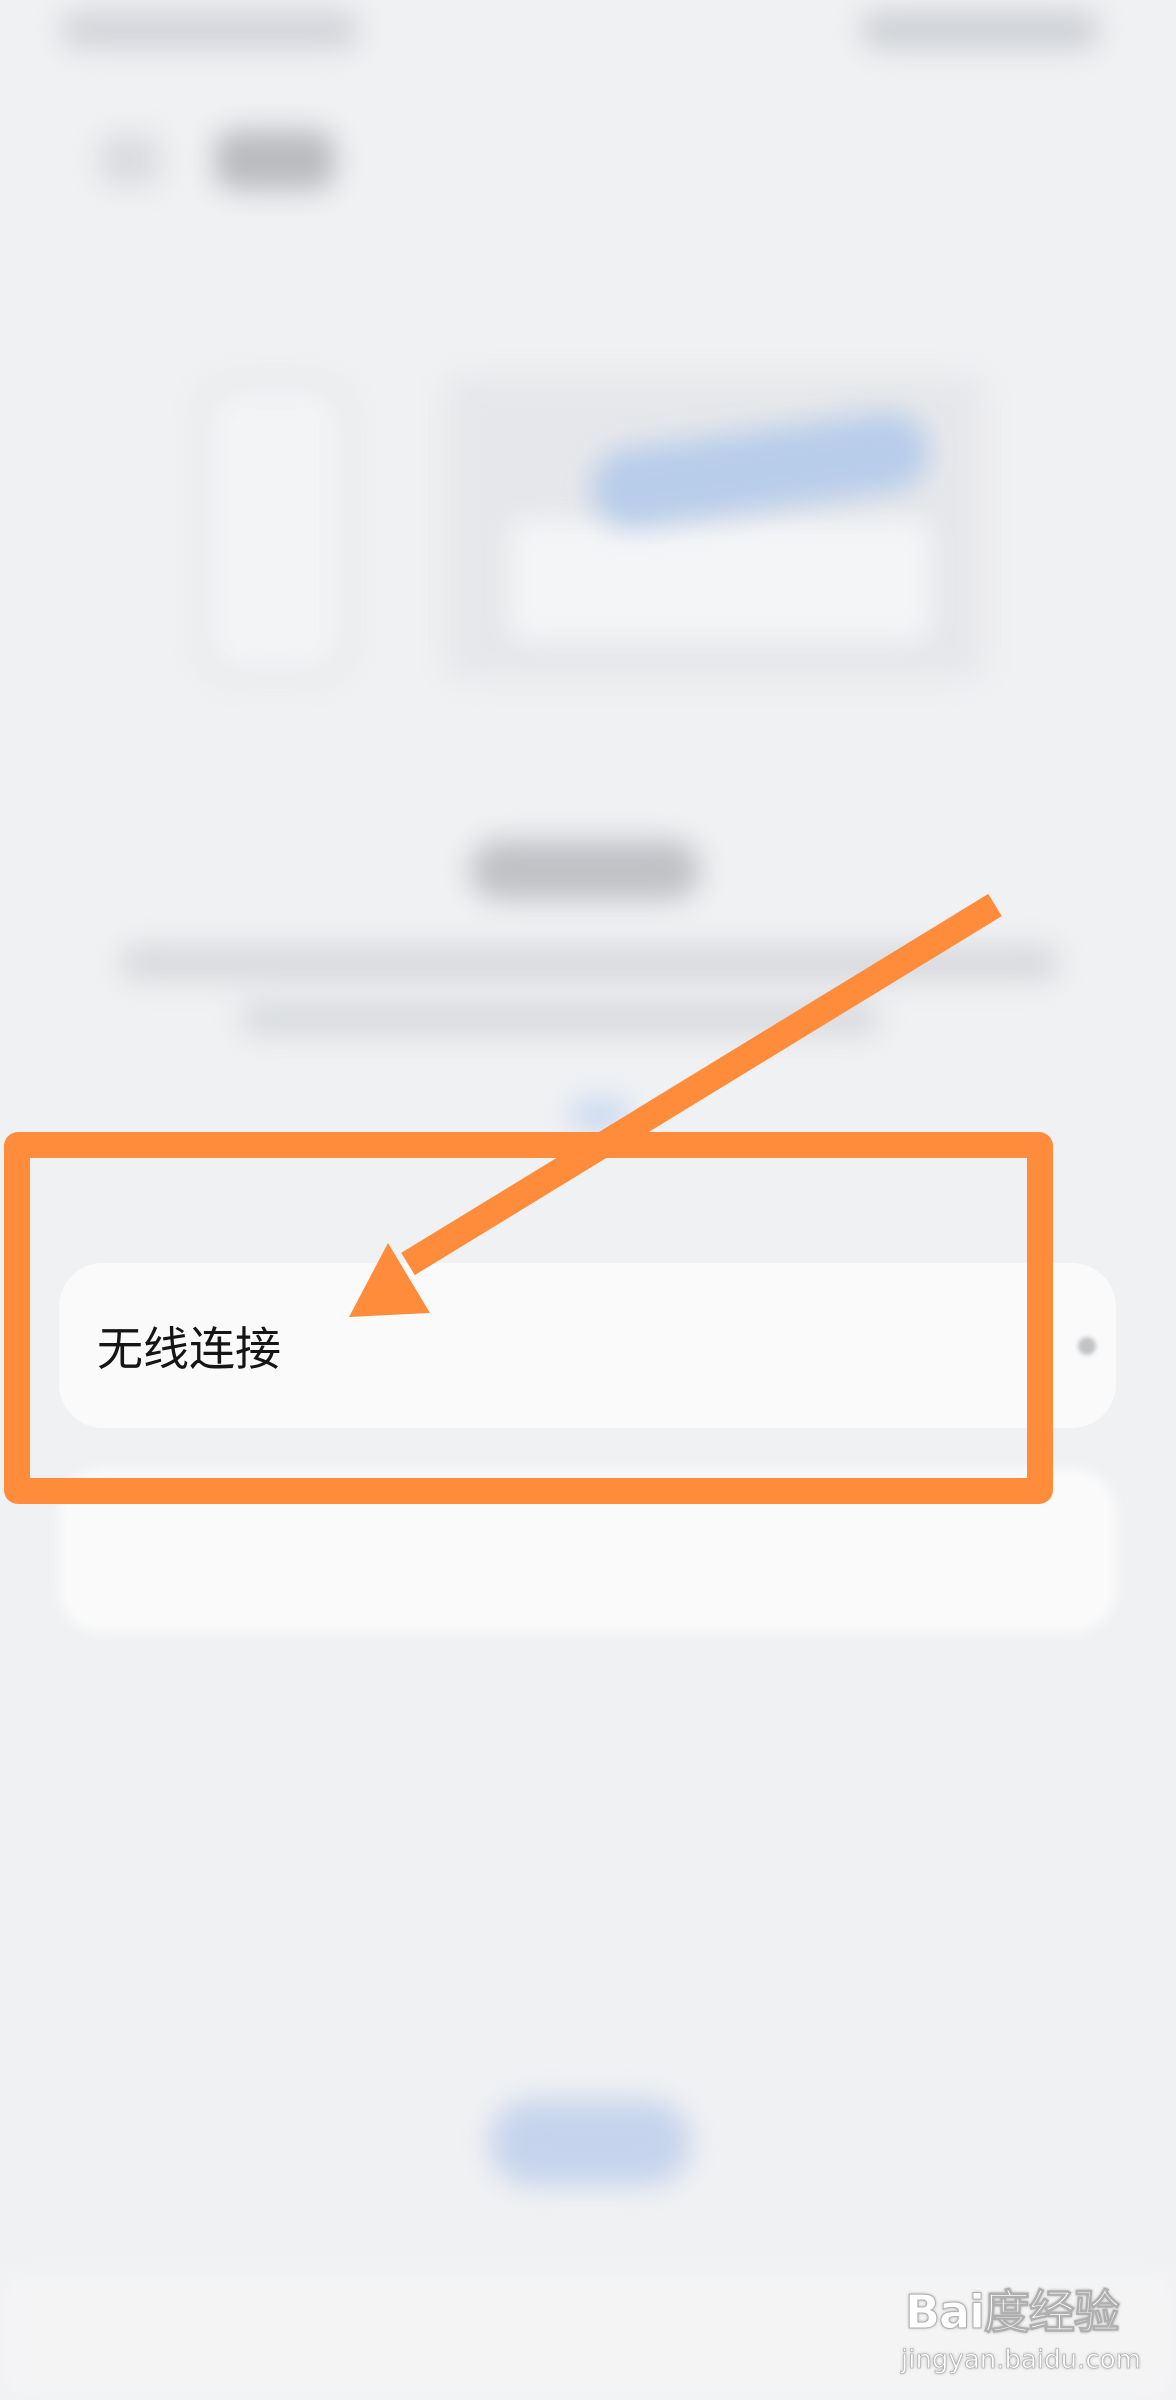 The width and height of the screenshot is (1176, 2400). What do you see at coordinates (560, 1018) in the screenshot?
I see `description-line-2-blurred` at bounding box center [560, 1018].